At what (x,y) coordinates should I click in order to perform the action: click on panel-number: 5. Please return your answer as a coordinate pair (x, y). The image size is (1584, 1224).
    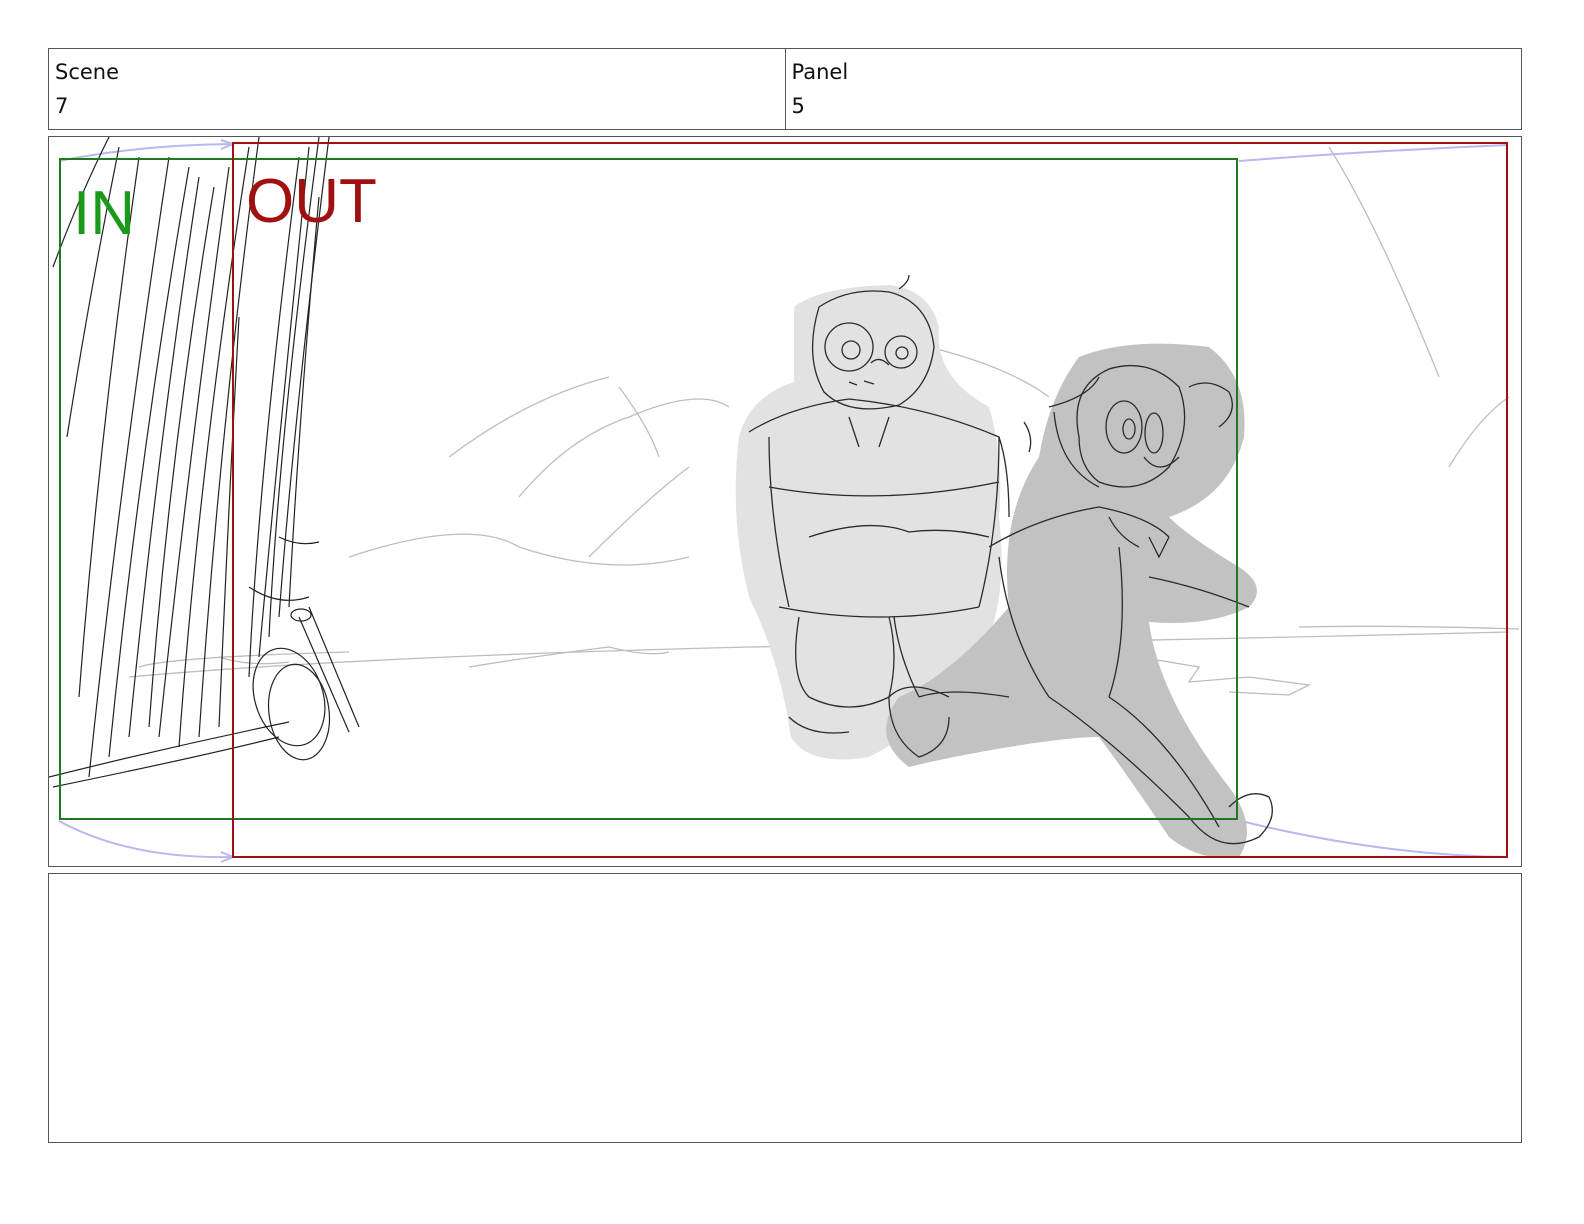
    Looking at the image, I should click on (798, 106).